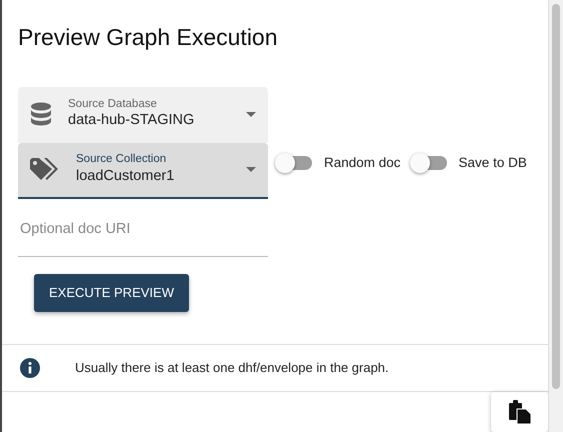  I want to click on paste-button, so click(519, 412).